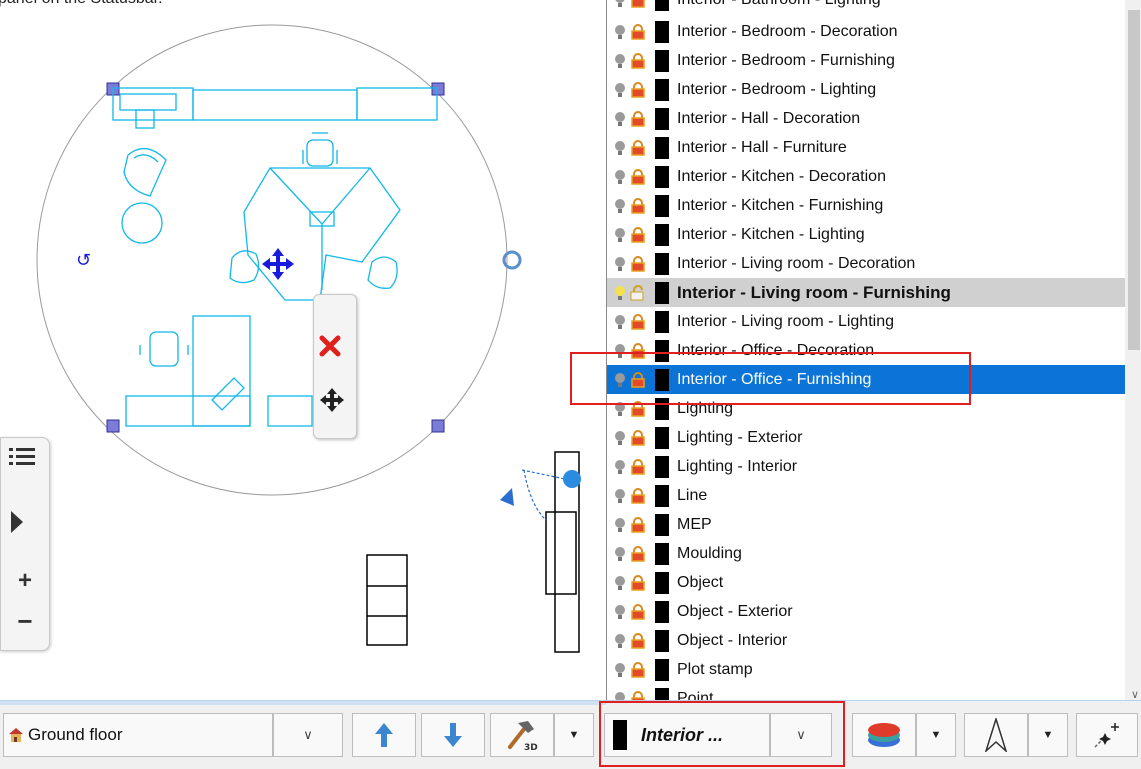  Describe the element at coordinates (936, 735) in the screenshot. I see `layers-dropdown: ▼` at that location.